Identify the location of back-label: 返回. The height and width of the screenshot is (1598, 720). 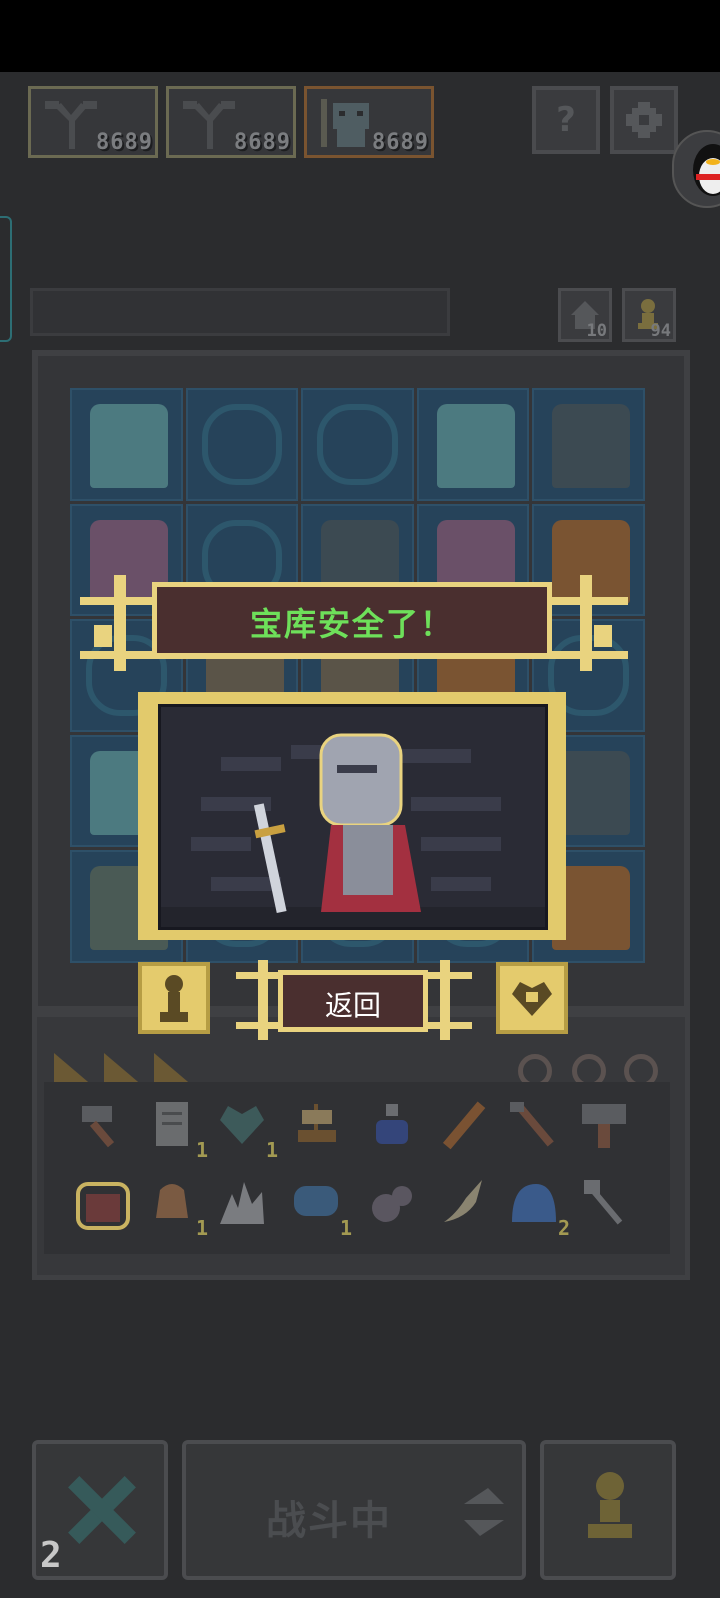
(352, 1005).